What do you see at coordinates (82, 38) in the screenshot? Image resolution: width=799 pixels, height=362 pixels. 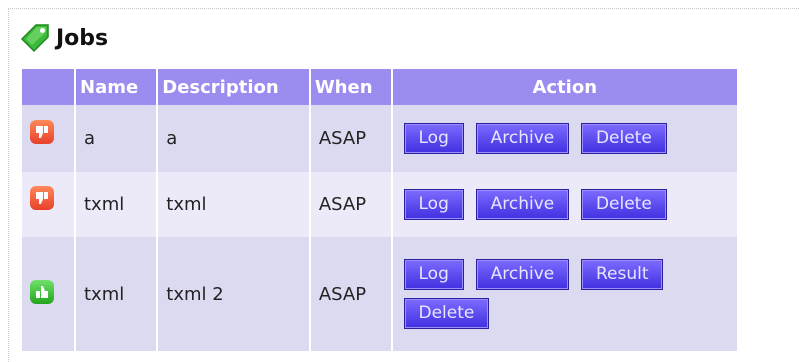 I see `section-title: Jobs` at bounding box center [82, 38].